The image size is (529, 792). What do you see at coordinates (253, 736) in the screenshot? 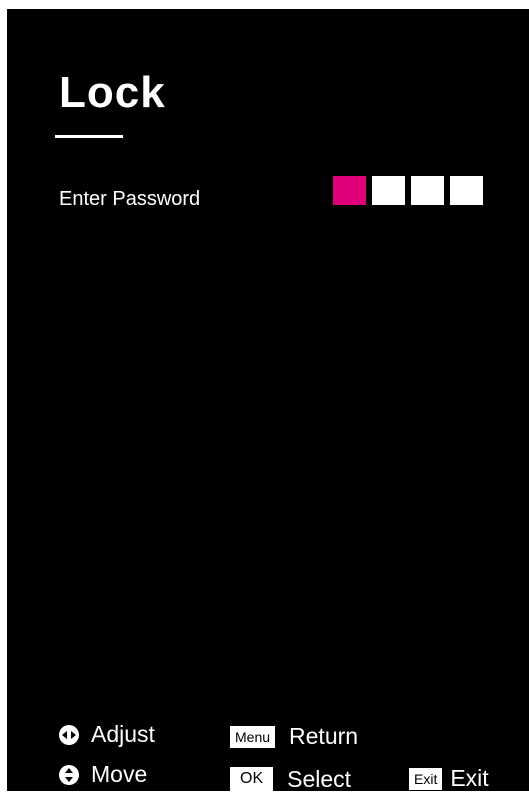
I see `menu-key: Menu` at bounding box center [253, 736].